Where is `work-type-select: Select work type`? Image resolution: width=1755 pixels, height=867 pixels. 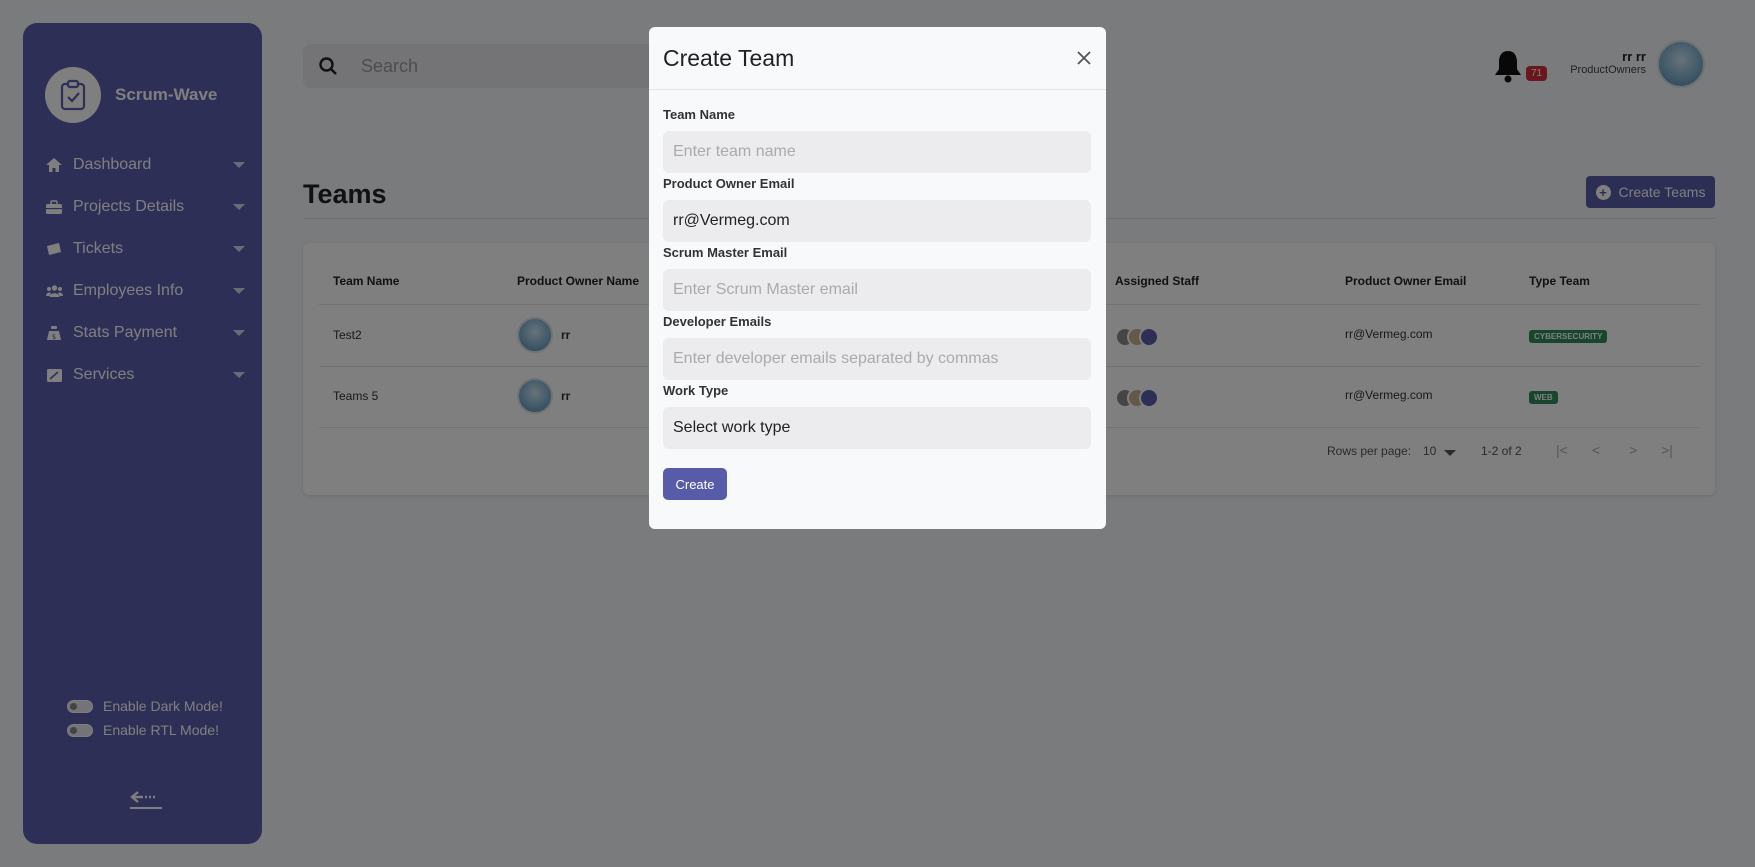 work-type-select: Select work type is located at coordinates (877, 428).